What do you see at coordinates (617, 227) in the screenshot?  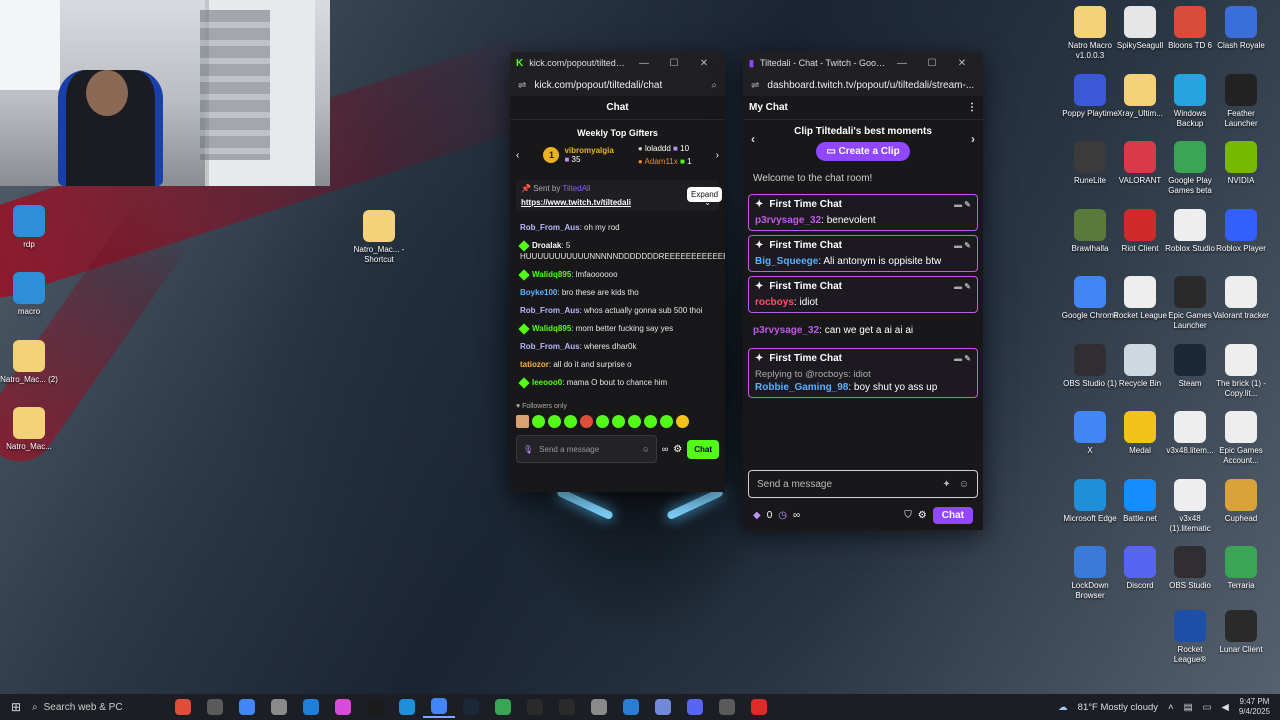 I see `chat-message: Rob_From_Aus: oh my rod` at bounding box center [617, 227].